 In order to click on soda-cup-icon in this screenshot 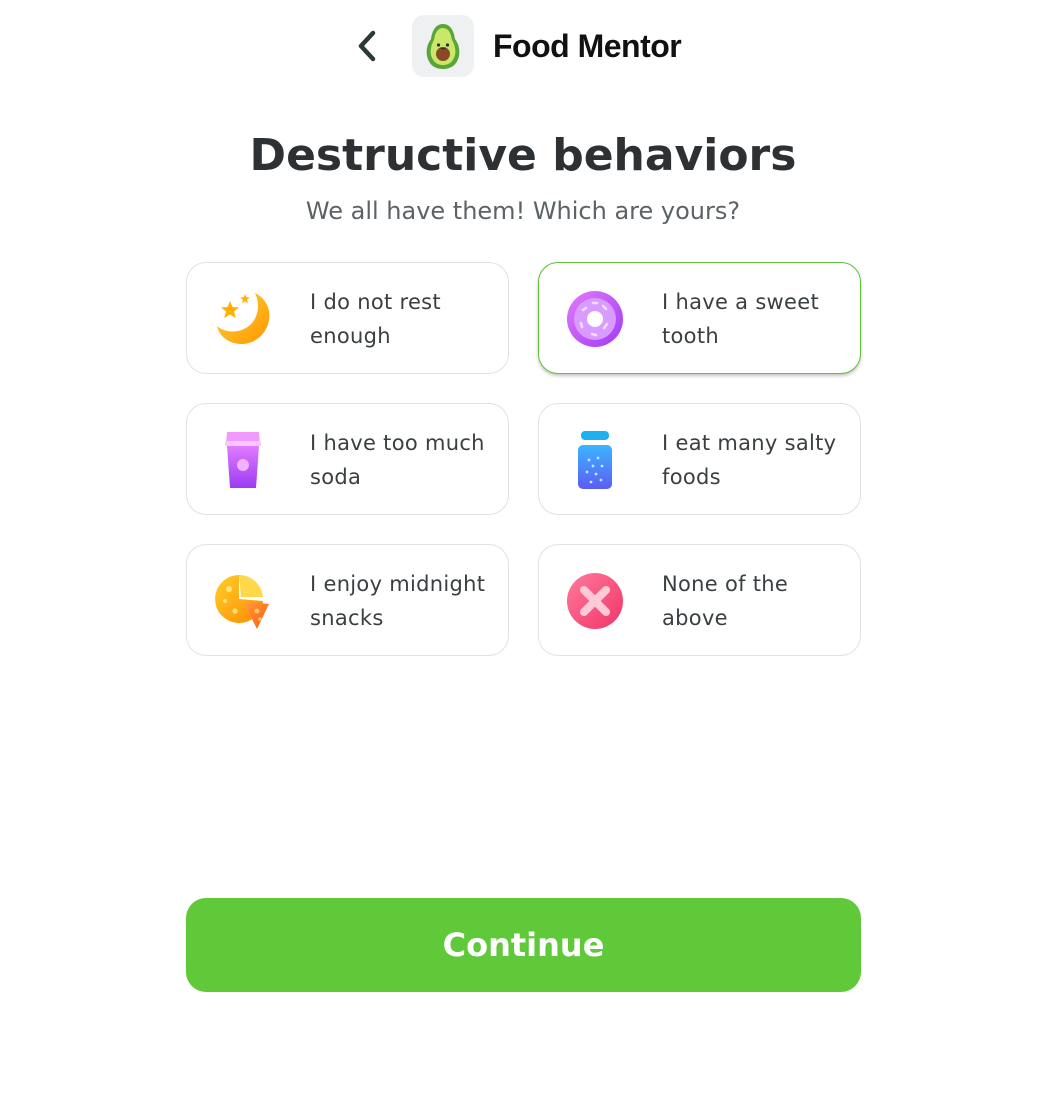, I will do `click(243, 460)`.